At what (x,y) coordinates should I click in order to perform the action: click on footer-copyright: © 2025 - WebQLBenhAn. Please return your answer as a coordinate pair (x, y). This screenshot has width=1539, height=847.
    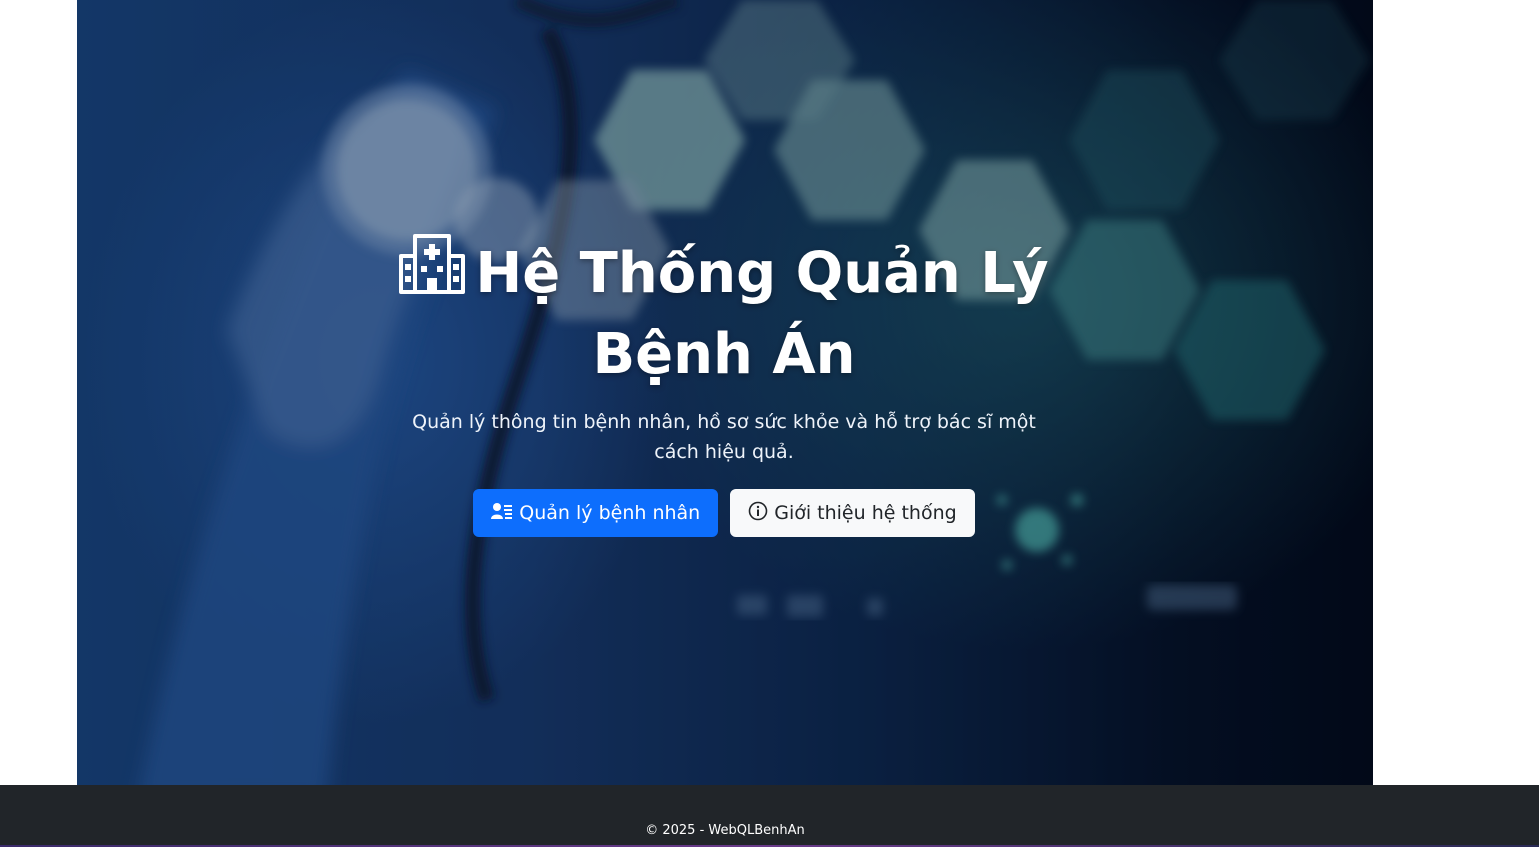
    Looking at the image, I should click on (725, 830).